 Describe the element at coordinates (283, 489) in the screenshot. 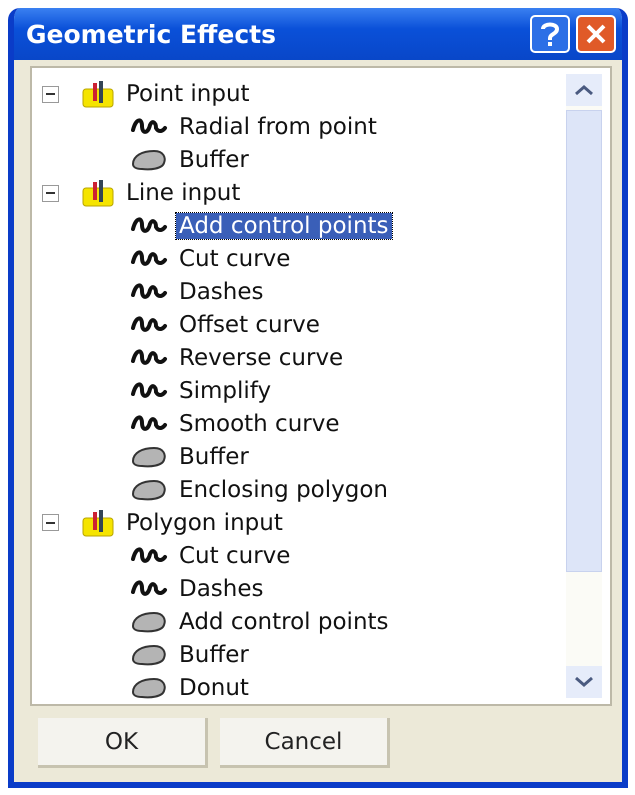

I see `tree-item: Enclosing polygon` at that location.